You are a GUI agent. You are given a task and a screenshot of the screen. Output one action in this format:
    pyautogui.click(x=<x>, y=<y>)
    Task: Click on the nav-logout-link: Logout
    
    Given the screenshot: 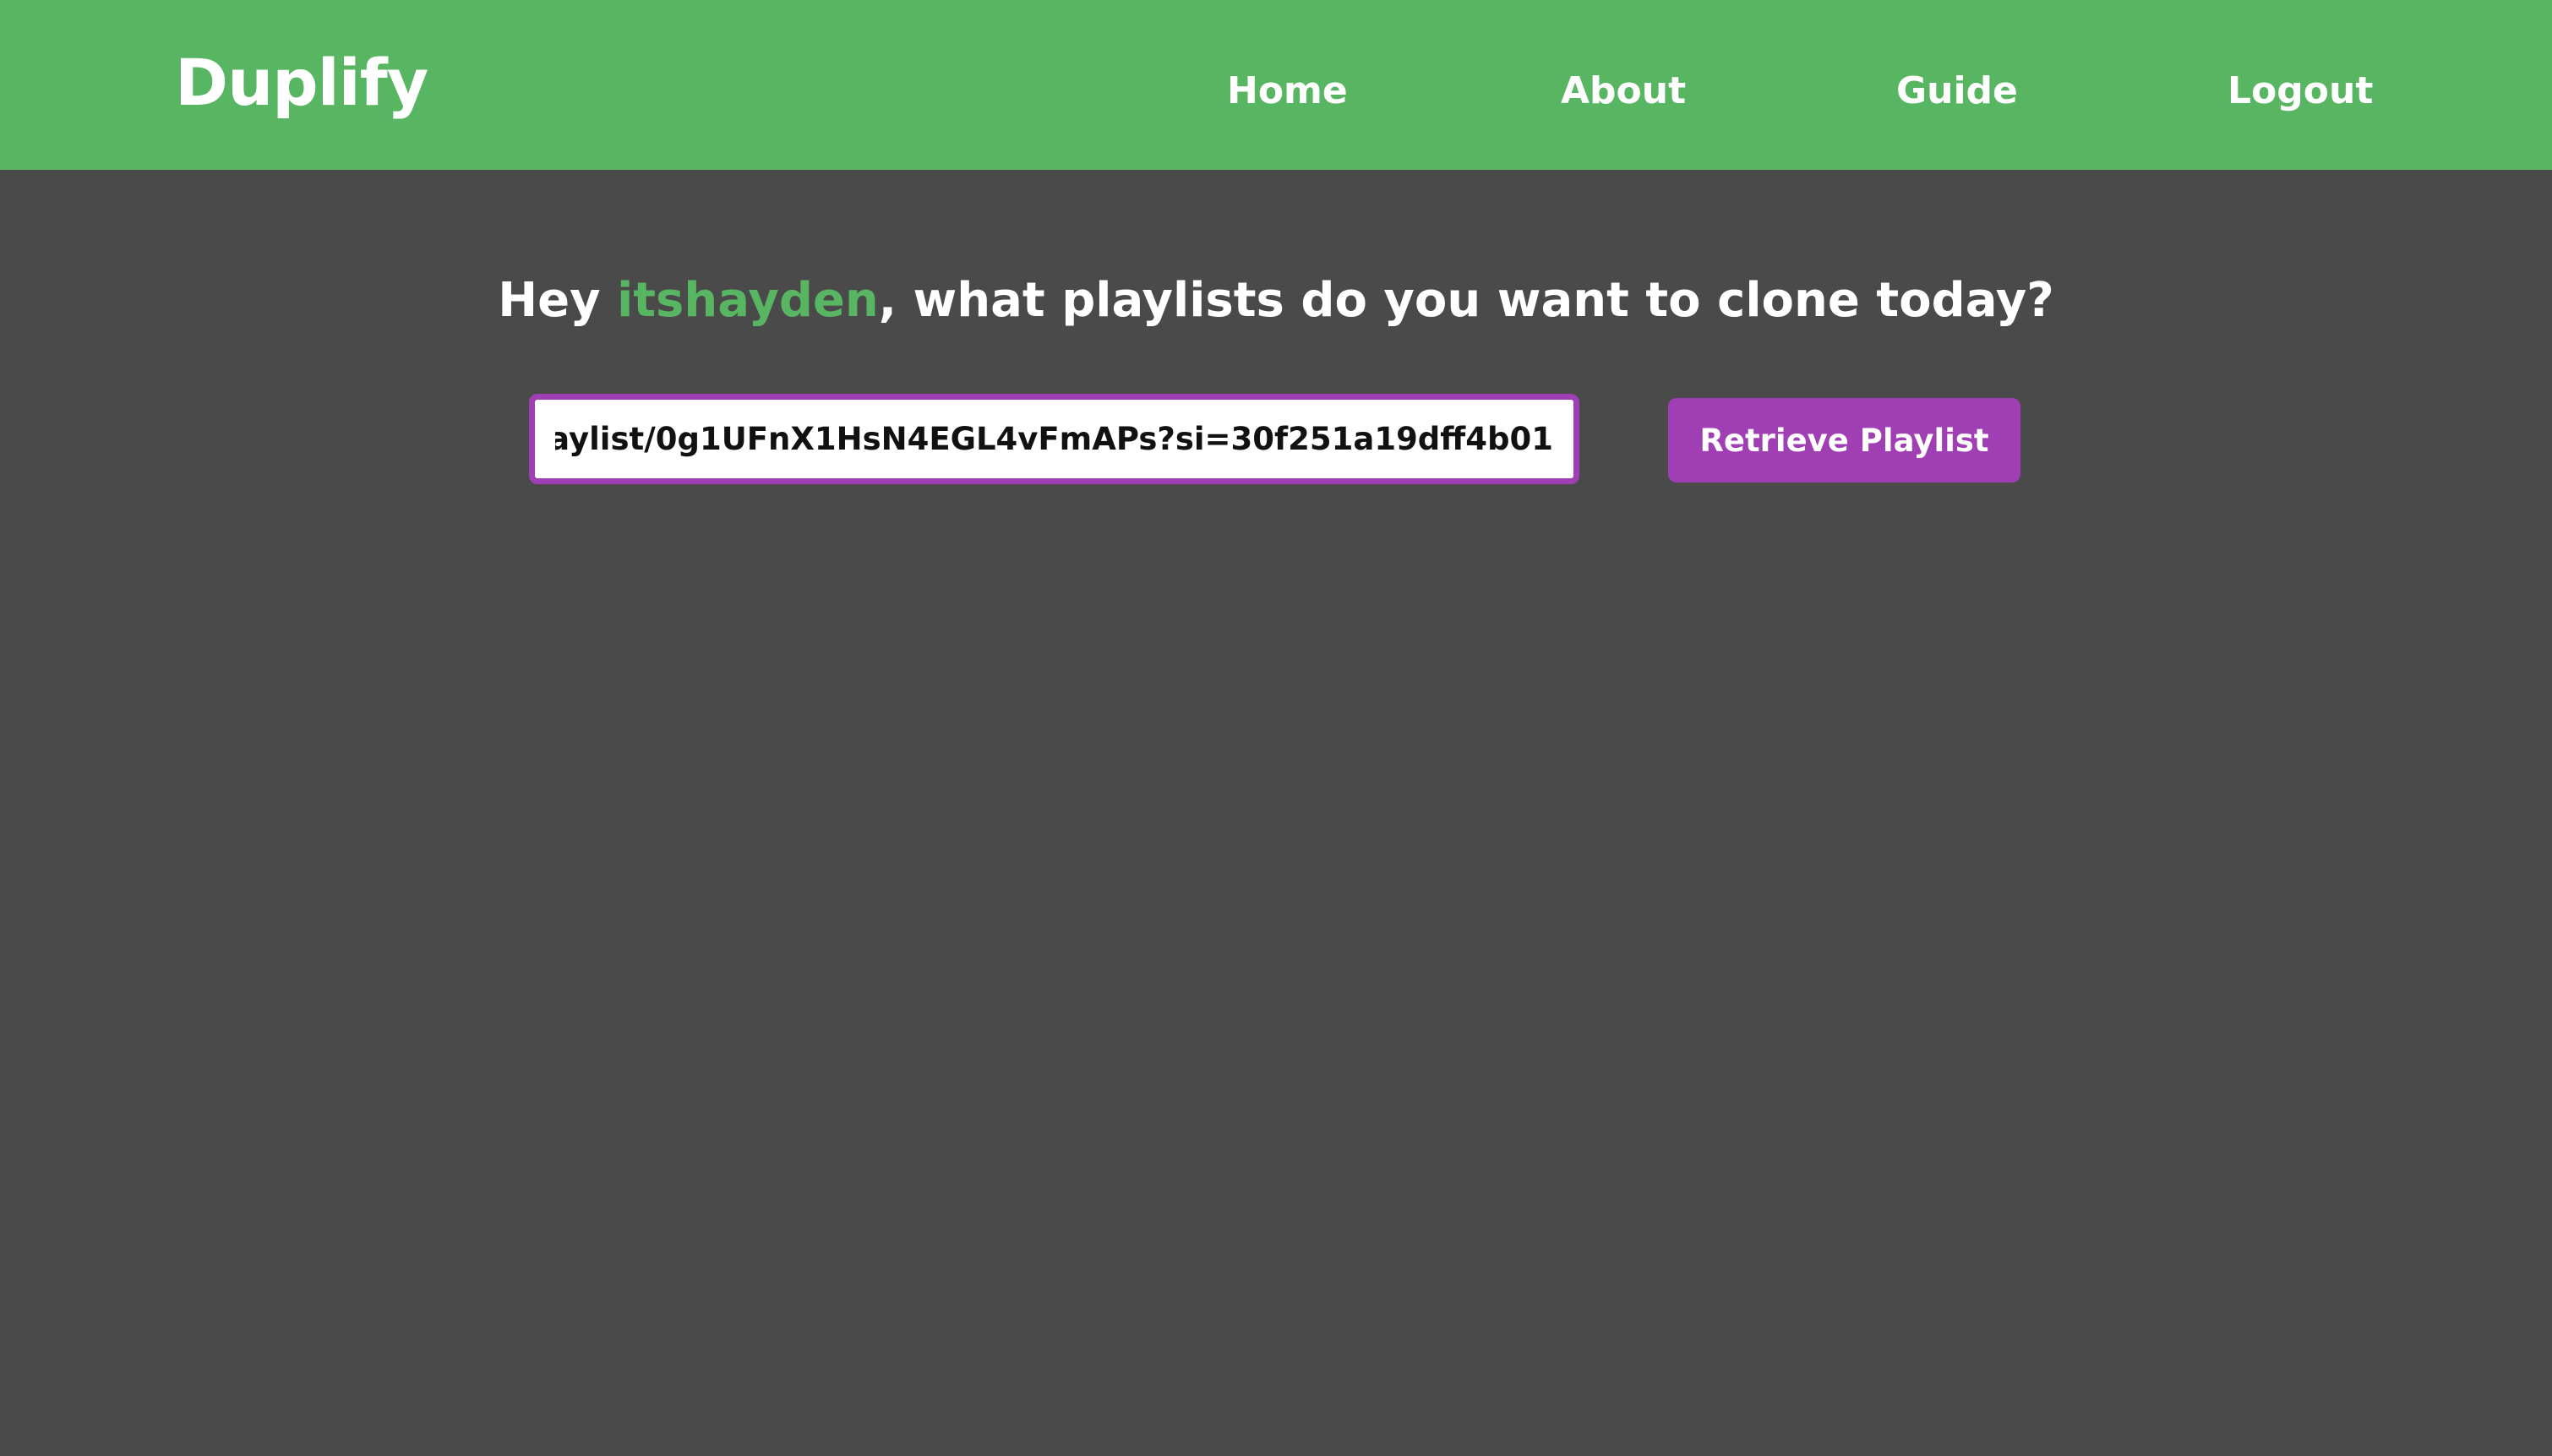 What is the action you would take?
    pyautogui.click(x=2300, y=91)
    